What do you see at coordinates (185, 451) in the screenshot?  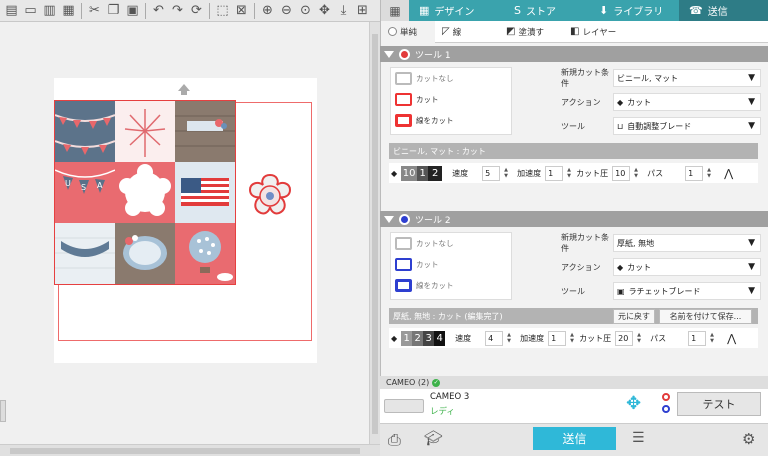 I see `horizontal-scroll-thumb` at bounding box center [185, 451].